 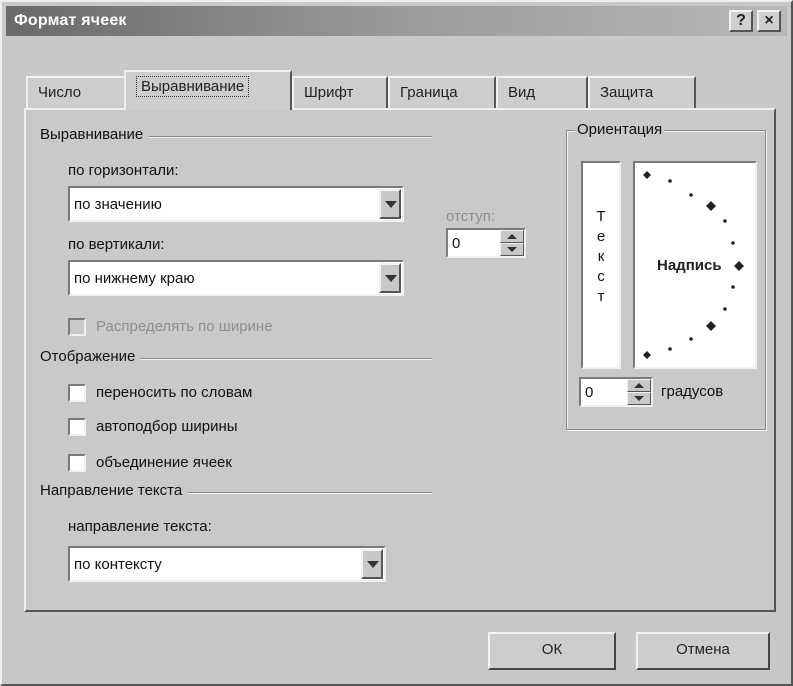 What do you see at coordinates (616, 392) in the screenshot?
I see `degrees-spinner: 0` at bounding box center [616, 392].